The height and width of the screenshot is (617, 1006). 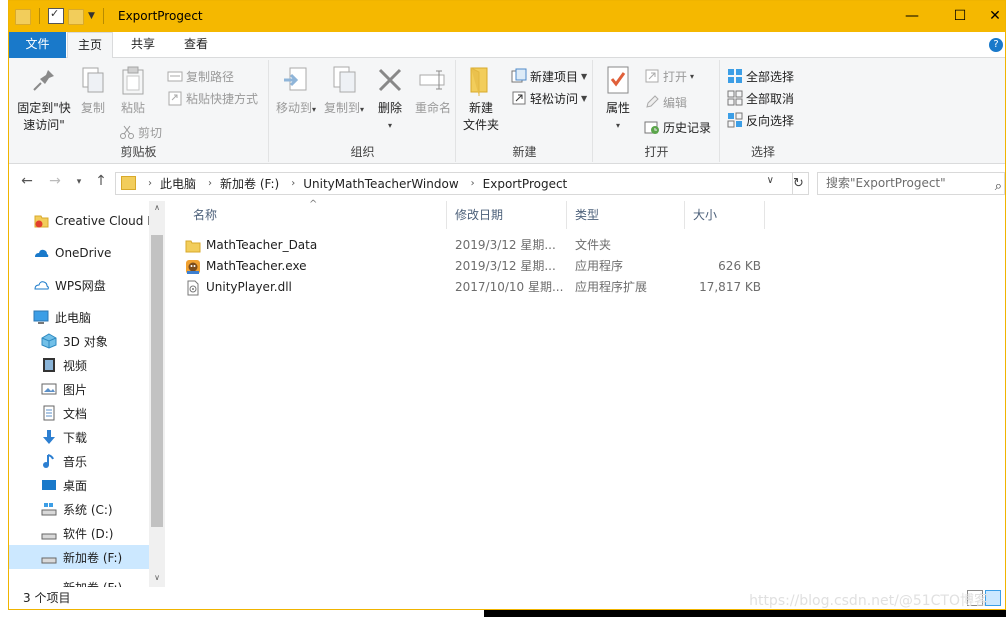 What do you see at coordinates (90, 45) in the screenshot?
I see `tab-home: 主页` at bounding box center [90, 45].